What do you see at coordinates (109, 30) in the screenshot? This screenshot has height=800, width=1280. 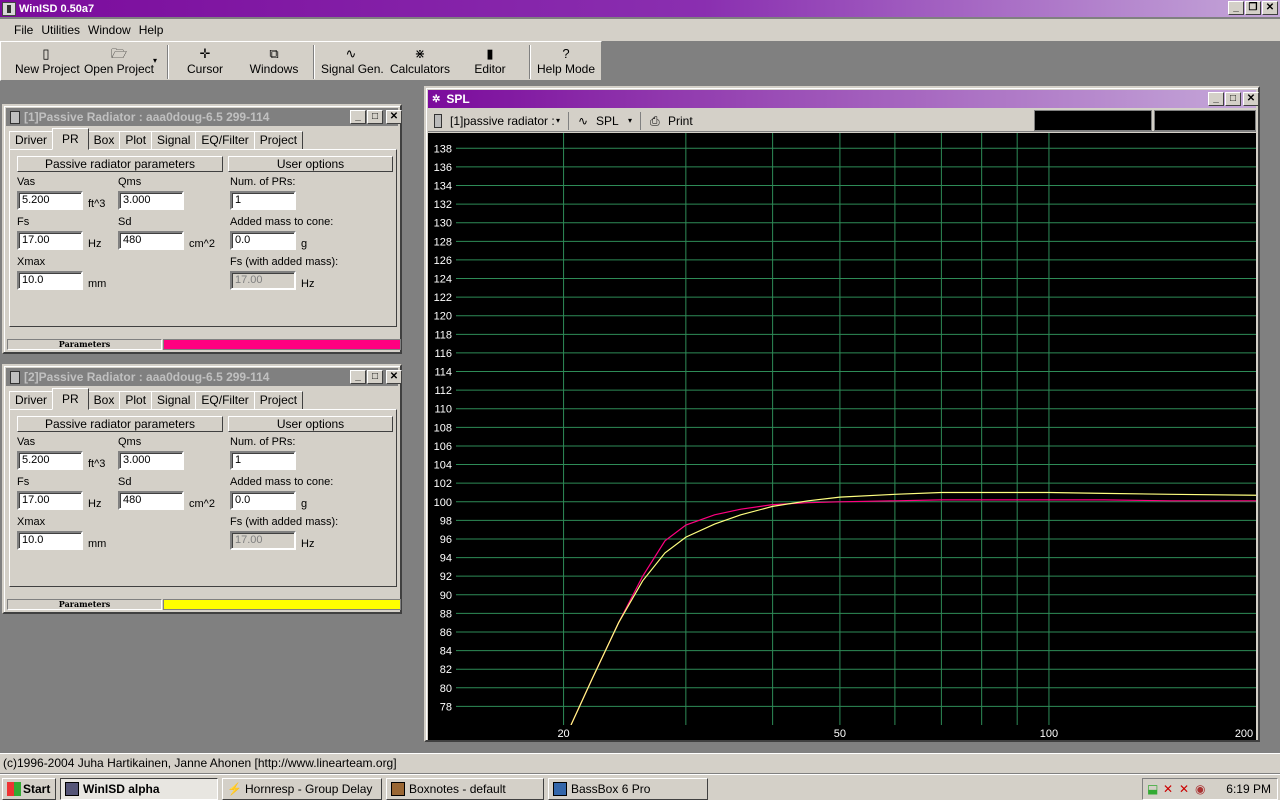 I see `menu-window: Window` at bounding box center [109, 30].